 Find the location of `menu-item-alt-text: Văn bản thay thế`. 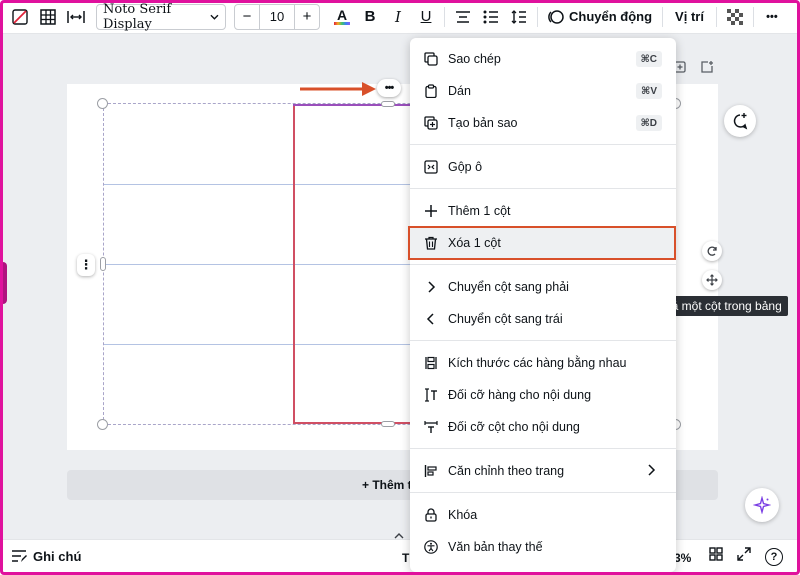

menu-item-alt-text: Văn bản thay thế is located at coordinates (543, 547).